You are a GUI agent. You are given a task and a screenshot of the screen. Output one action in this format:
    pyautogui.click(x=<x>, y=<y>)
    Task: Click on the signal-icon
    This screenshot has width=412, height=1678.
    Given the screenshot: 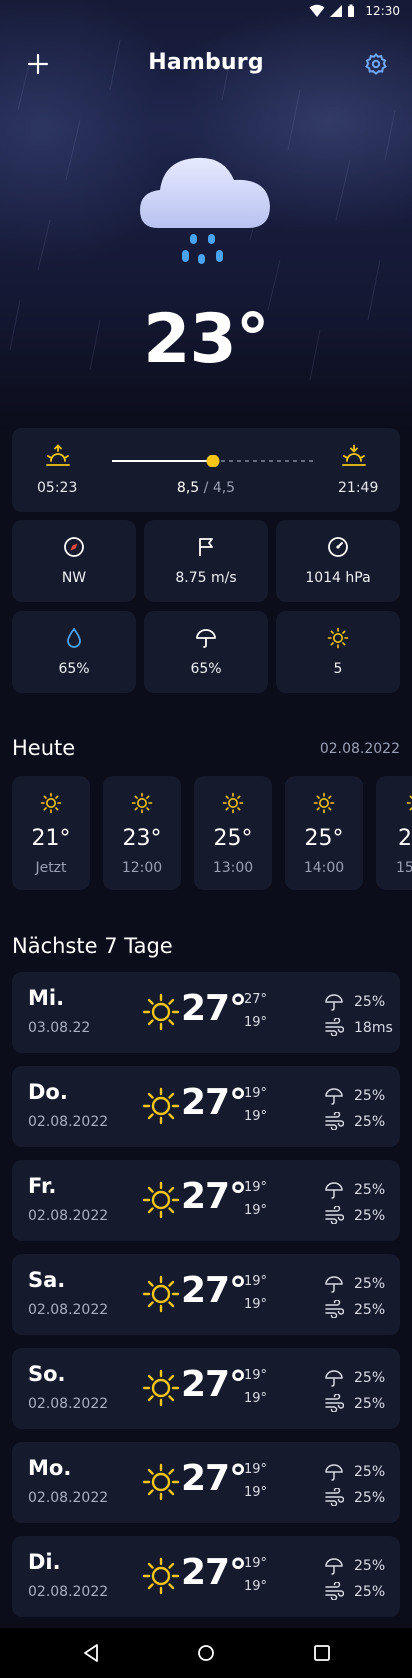 What is the action you would take?
    pyautogui.click(x=336, y=11)
    